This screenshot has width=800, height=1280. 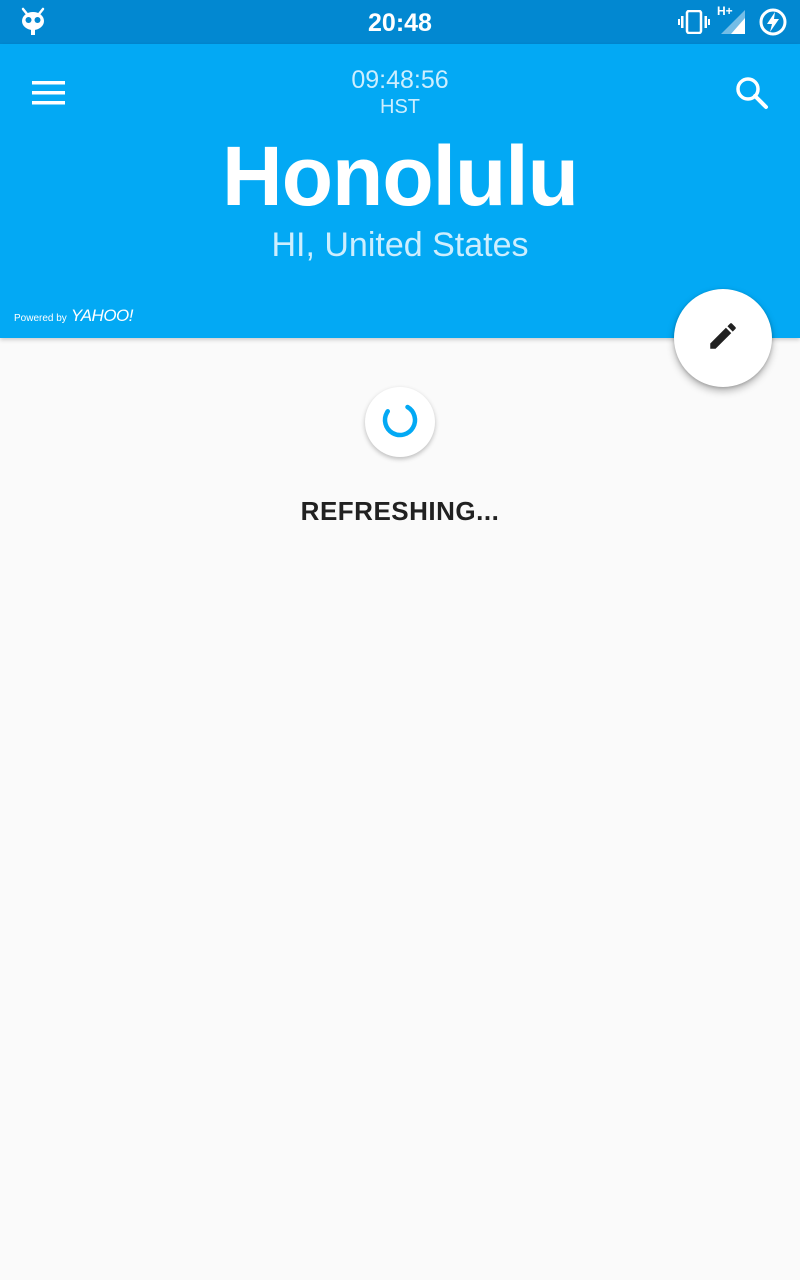 I want to click on network-type-label: H+, so click(x=725, y=11).